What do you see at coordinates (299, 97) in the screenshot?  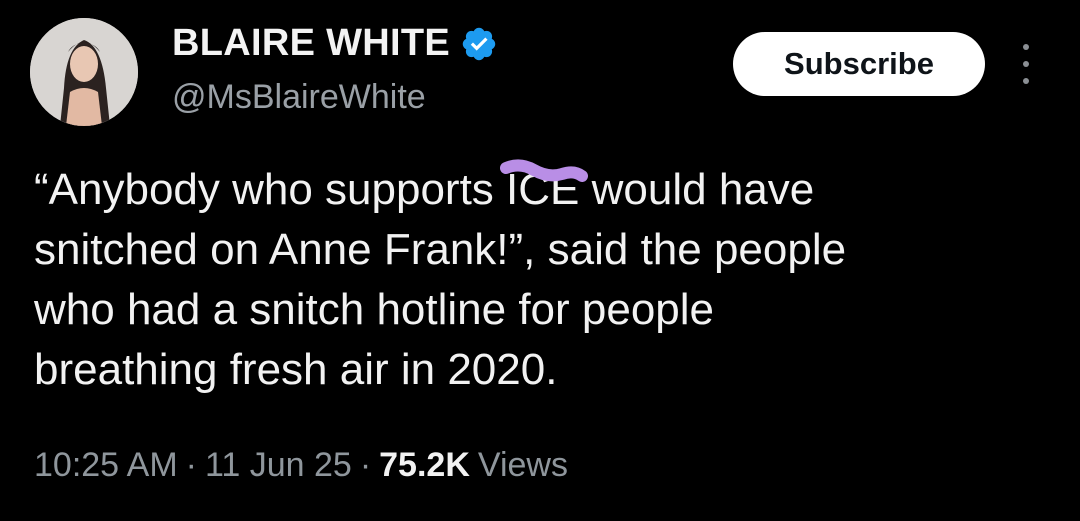 I see `author-handle: @MsBlaireWhite` at bounding box center [299, 97].